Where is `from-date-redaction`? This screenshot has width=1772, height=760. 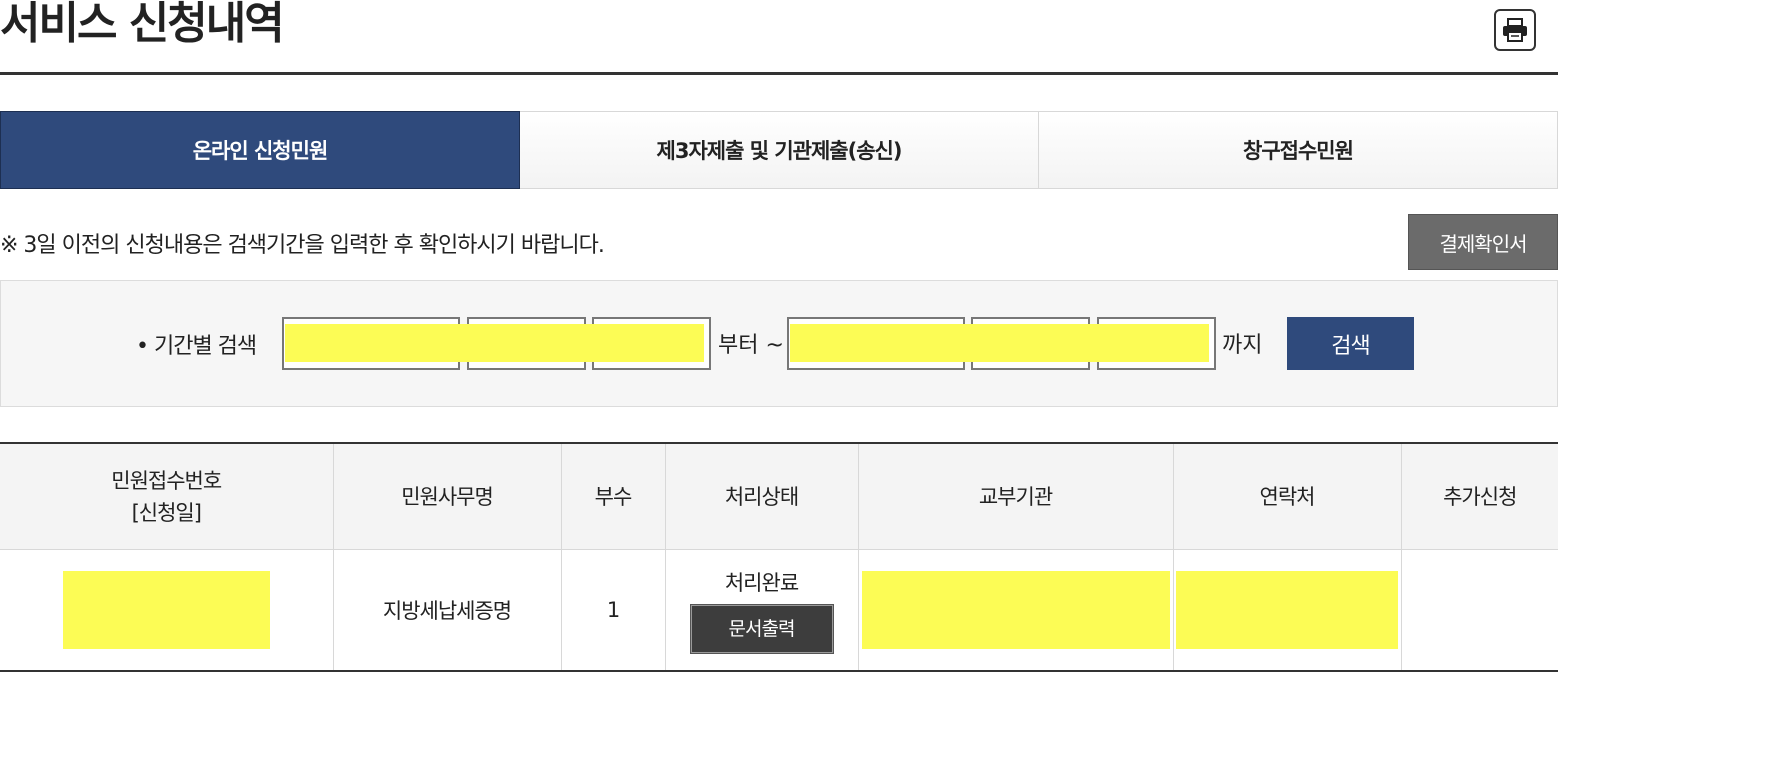
from-date-redaction is located at coordinates (494, 343).